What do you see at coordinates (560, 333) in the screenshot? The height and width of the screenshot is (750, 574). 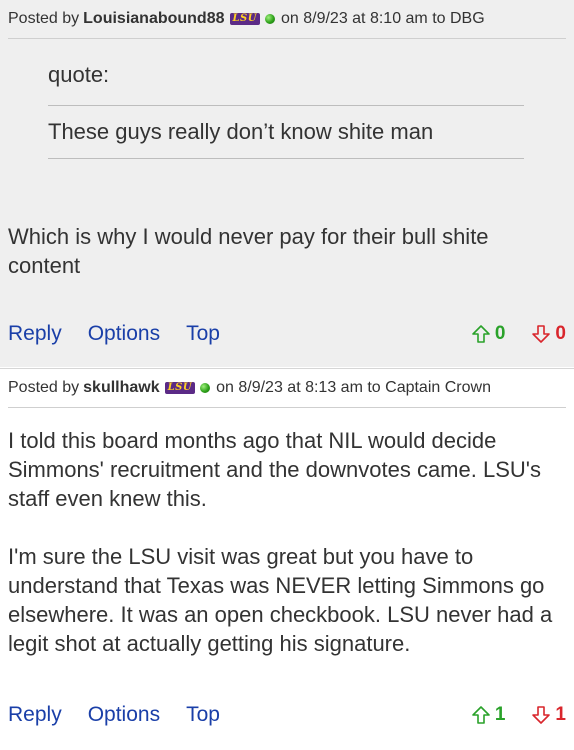 I see `downvote-count: 0` at bounding box center [560, 333].